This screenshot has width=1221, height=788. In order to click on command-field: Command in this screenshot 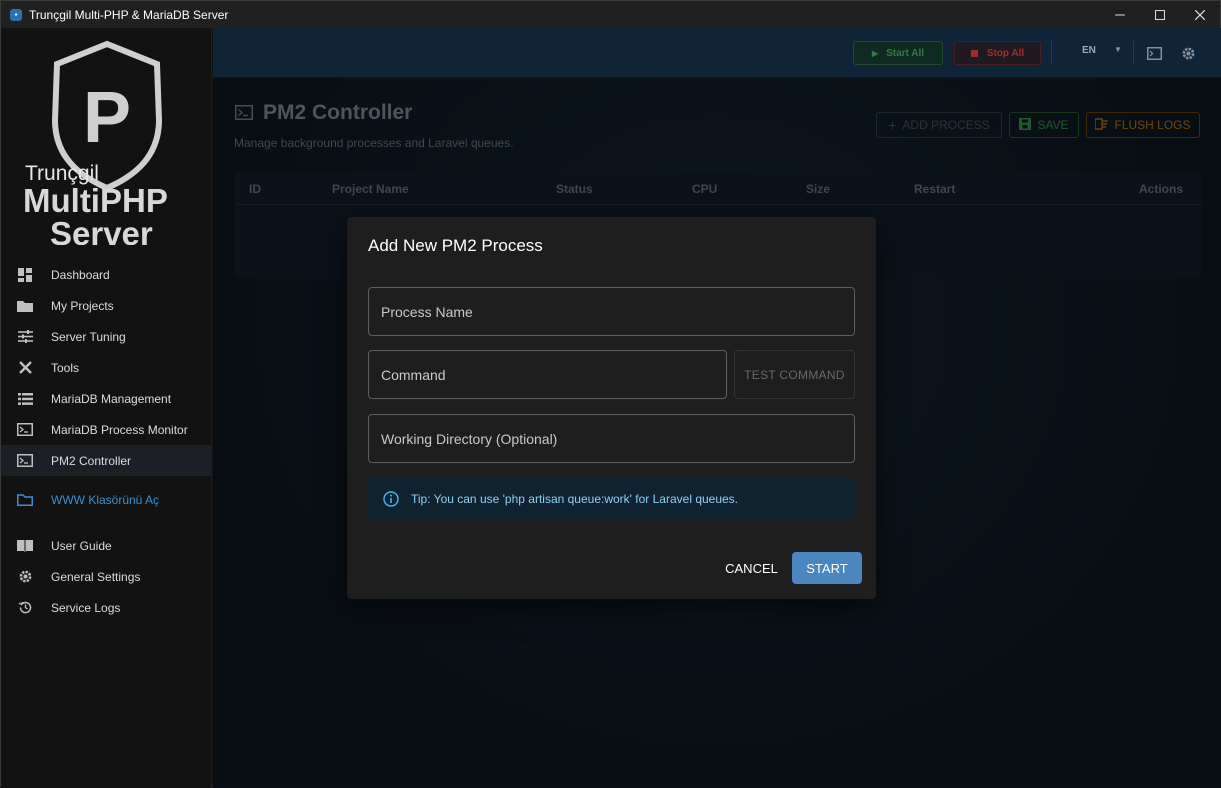, I will do `click(547, 374)`.